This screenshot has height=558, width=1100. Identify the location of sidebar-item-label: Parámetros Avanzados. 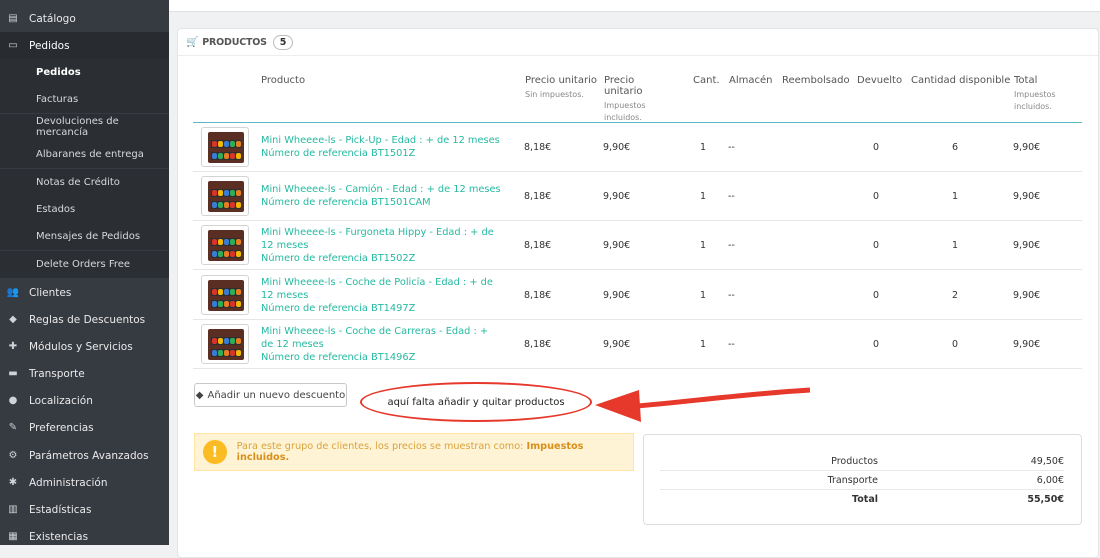
(89, 455).